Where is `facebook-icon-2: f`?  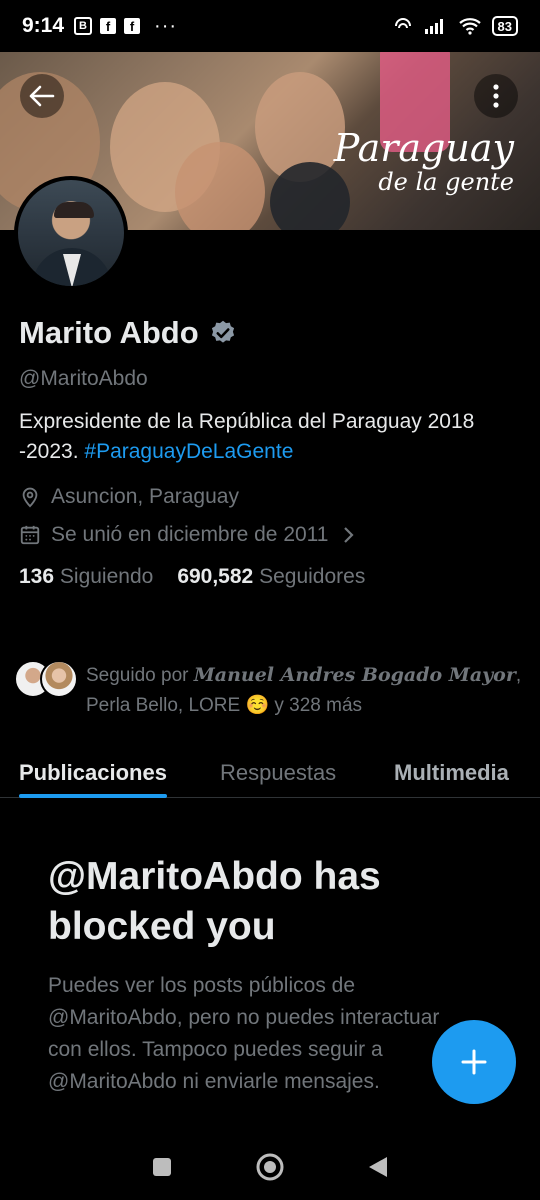 facebook-icon-2: f is located at coordinates (132, 26).